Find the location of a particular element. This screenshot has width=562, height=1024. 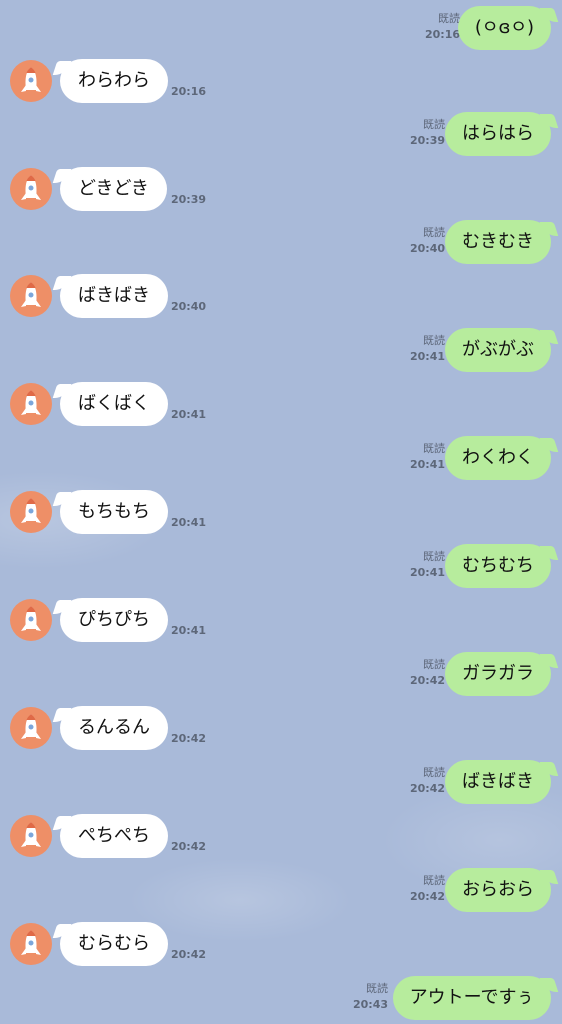

message-row-sent: 既読 20:16 (ㅇɞㅇ) is located at coordinates (281, 28).